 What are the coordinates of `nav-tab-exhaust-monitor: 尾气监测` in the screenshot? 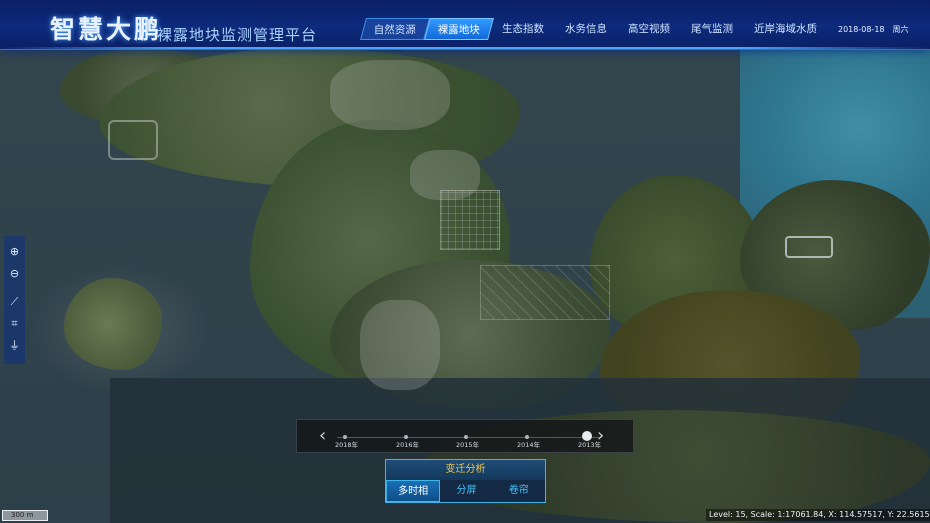 It's located at (711, 29).